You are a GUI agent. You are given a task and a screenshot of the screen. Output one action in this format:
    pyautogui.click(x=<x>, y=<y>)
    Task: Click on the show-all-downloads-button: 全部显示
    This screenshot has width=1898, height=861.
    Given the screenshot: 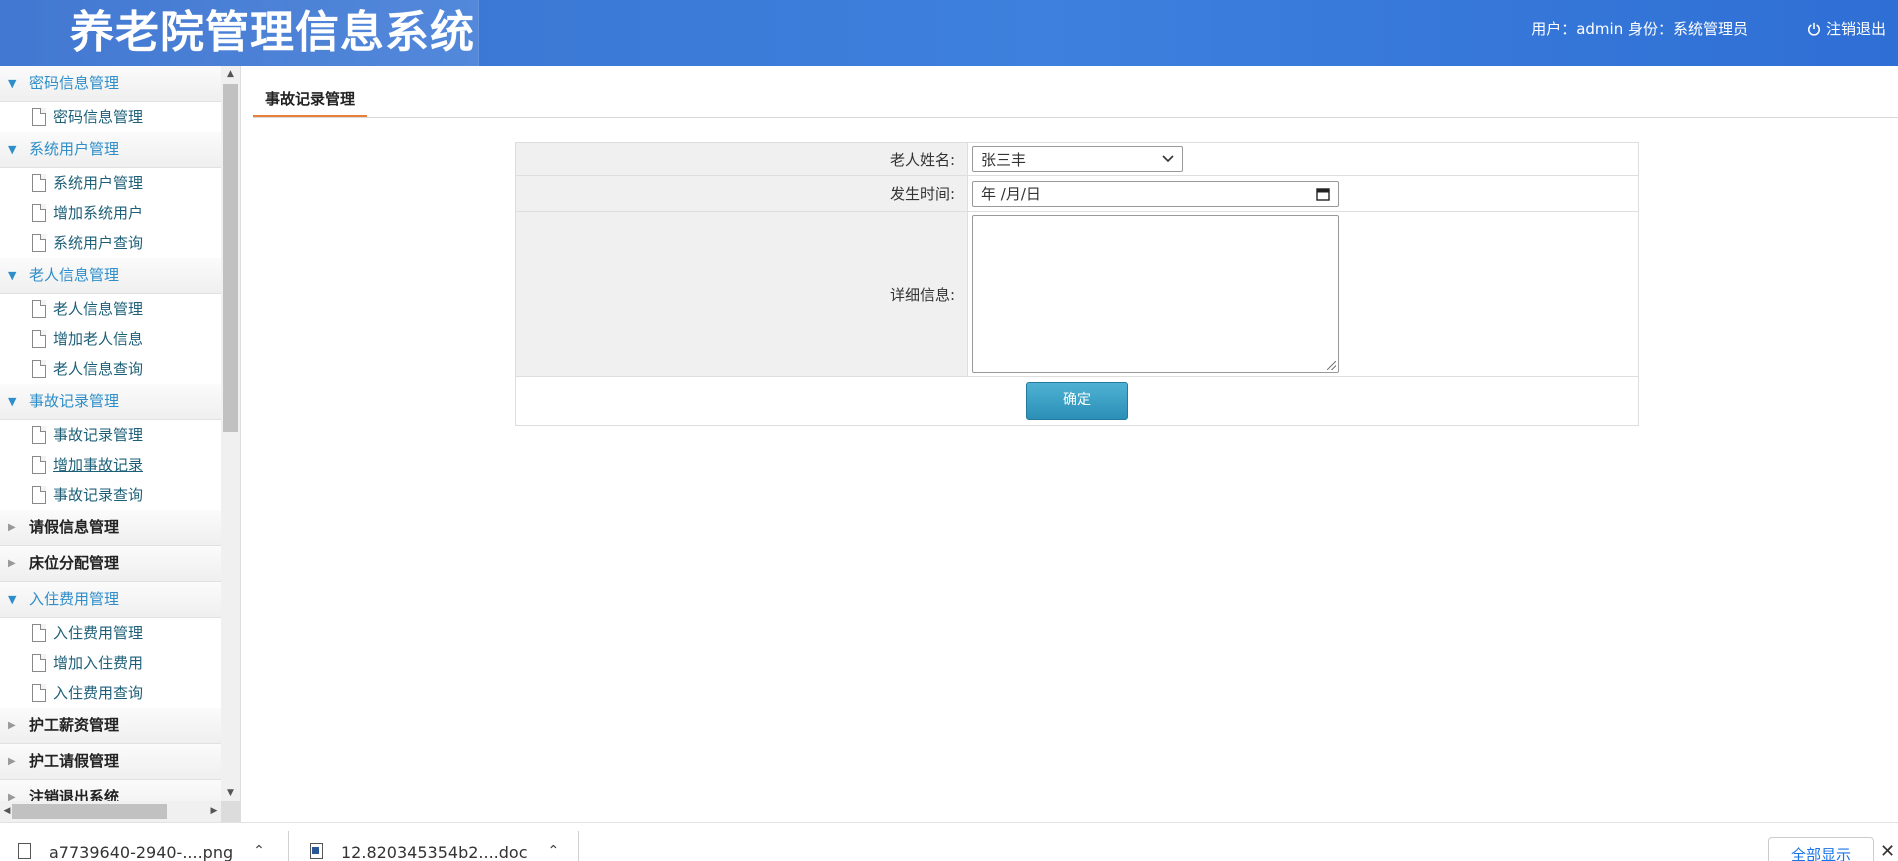 What is the action you would take?
    pyautogui.click(x=1821, y=849)
    